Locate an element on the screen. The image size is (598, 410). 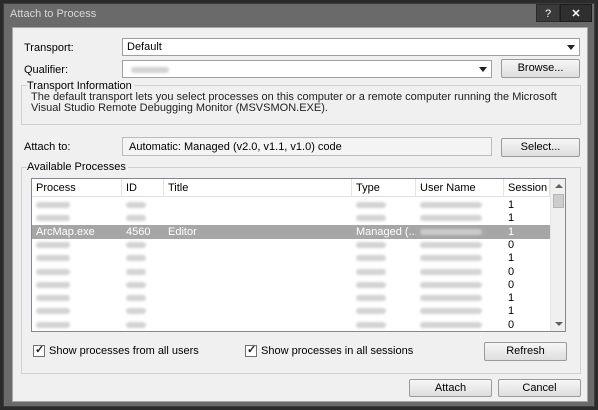
column-header-process: Process is located at coordinates (77, 188).